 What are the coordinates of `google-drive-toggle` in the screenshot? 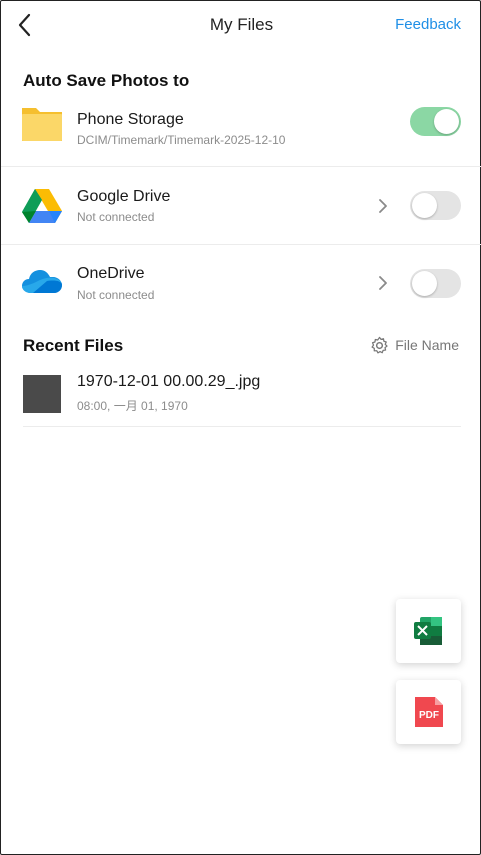 It's located at (435, 205).